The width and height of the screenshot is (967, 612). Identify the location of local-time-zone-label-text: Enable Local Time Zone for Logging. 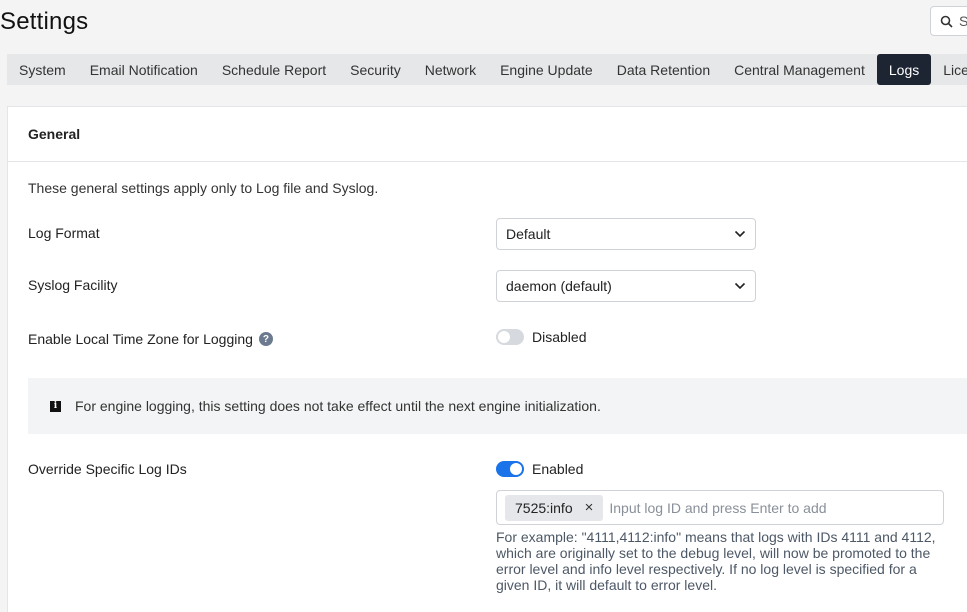
(140, 339).